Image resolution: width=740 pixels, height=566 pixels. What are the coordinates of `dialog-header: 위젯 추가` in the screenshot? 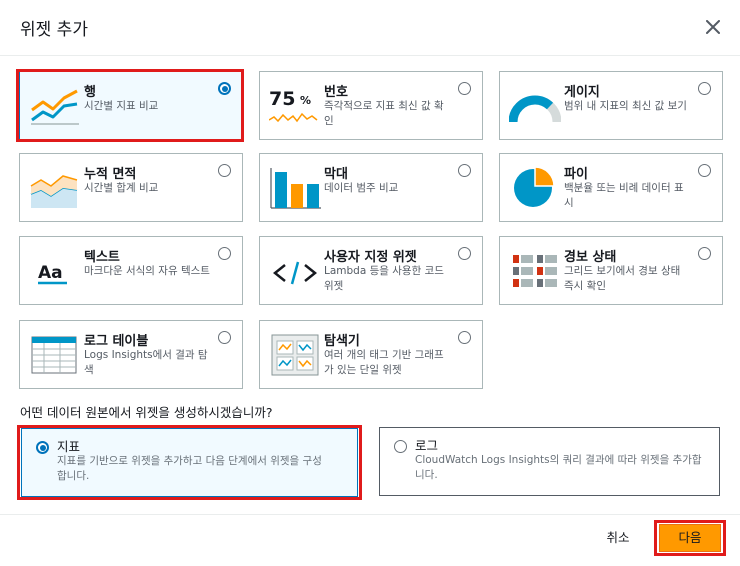 It's located at (370, 28).